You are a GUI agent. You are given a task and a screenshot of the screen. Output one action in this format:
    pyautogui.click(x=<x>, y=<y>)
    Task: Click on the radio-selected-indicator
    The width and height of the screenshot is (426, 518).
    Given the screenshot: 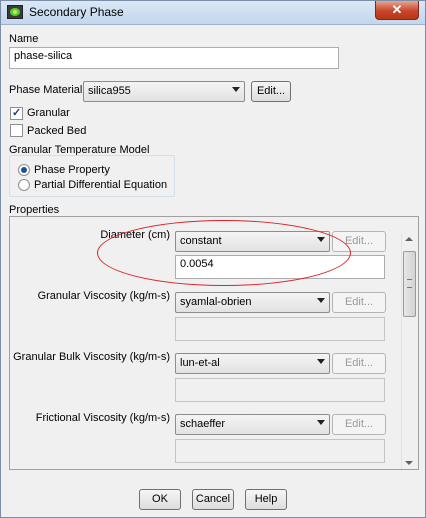 What is the action you would take?
    pyautogui.click(x=24, y=170)
    